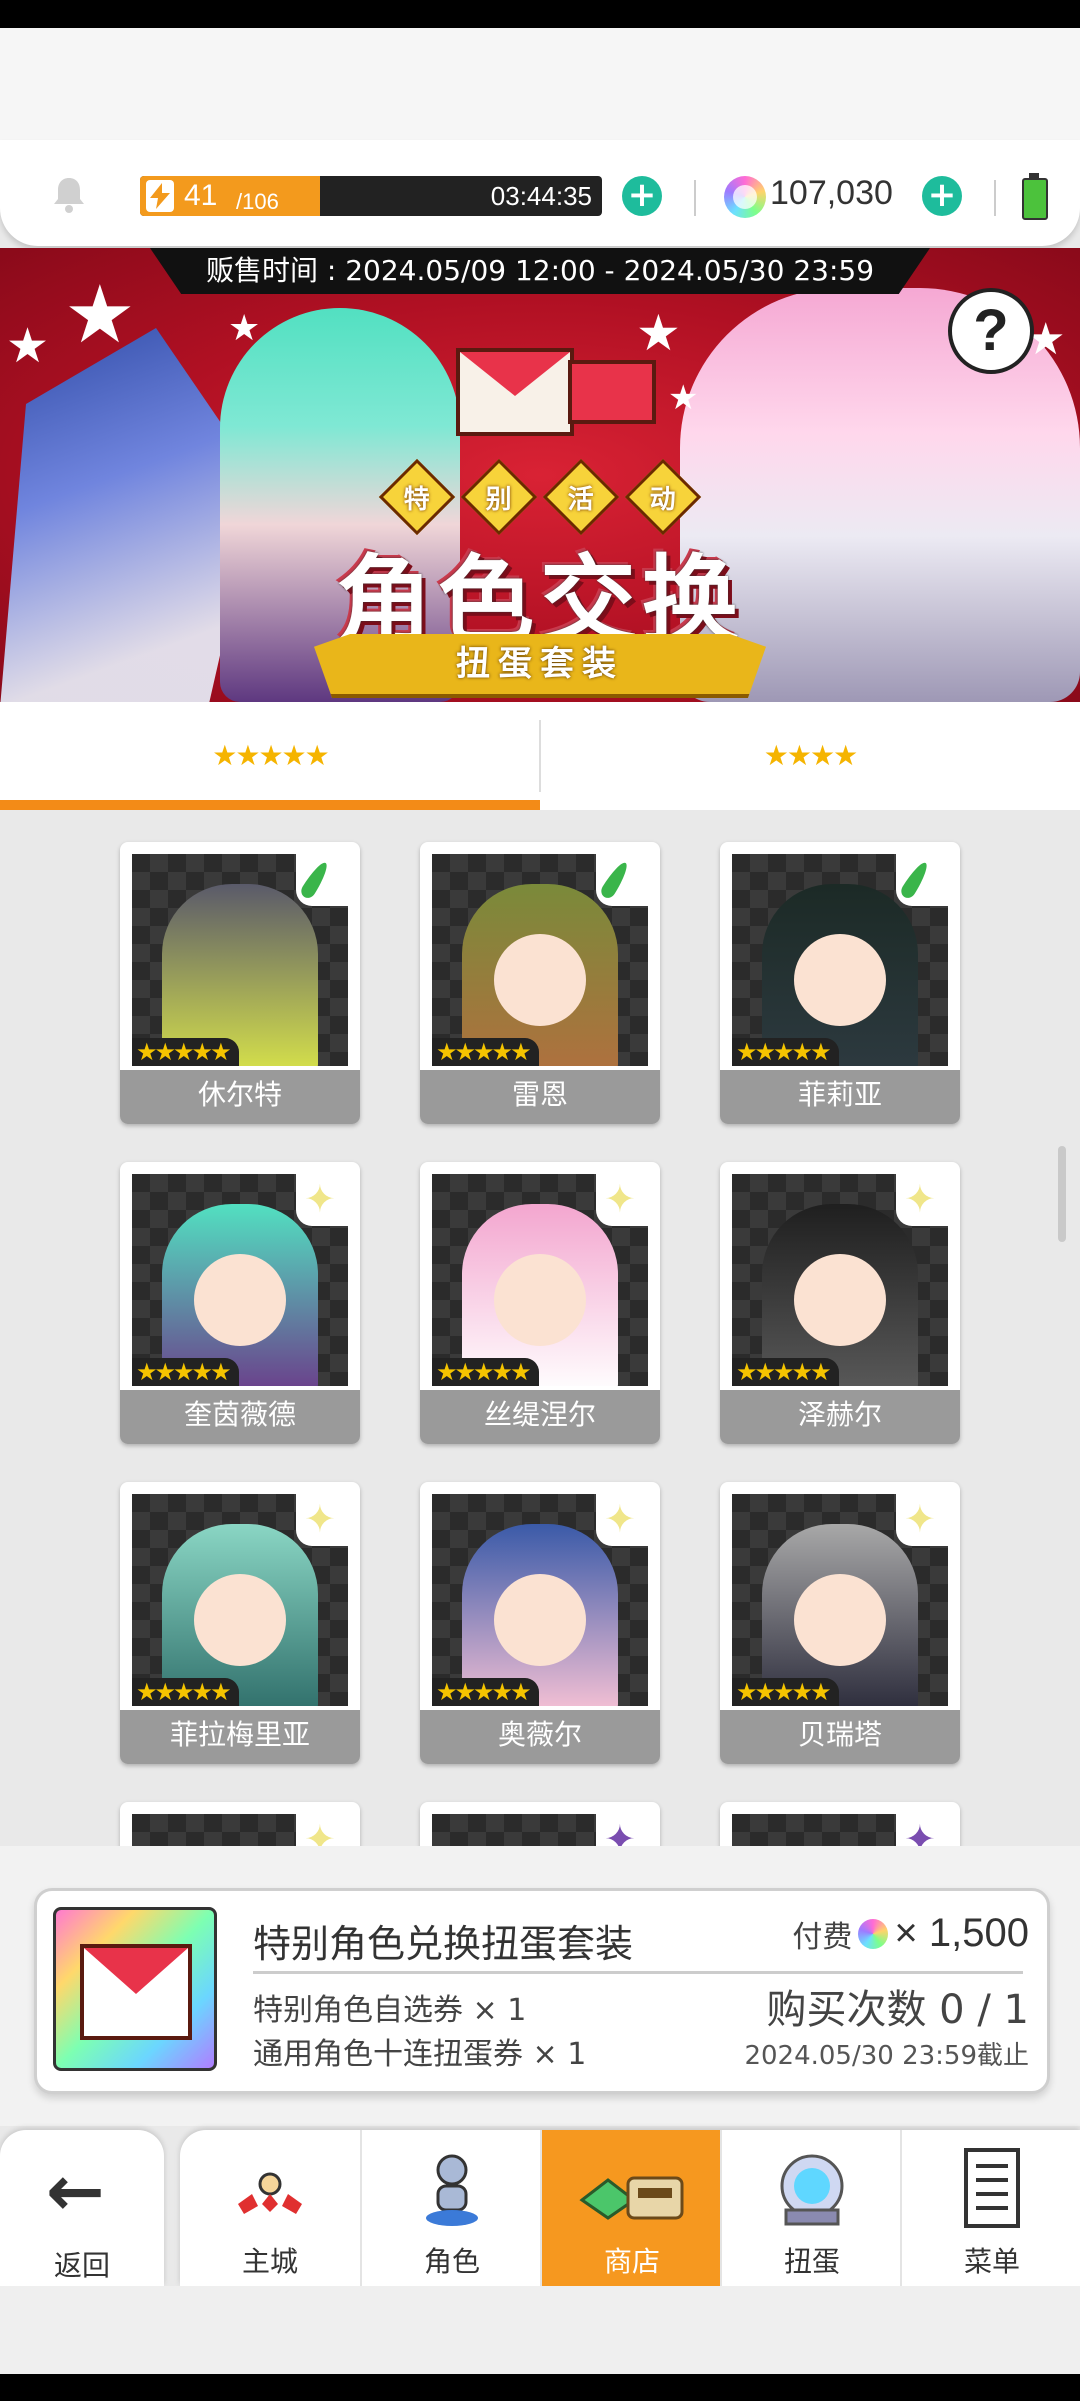 This screenshot has width=1080, height=2401. I want to click on five-star-icons: ★★★★★, so click(271, 755).